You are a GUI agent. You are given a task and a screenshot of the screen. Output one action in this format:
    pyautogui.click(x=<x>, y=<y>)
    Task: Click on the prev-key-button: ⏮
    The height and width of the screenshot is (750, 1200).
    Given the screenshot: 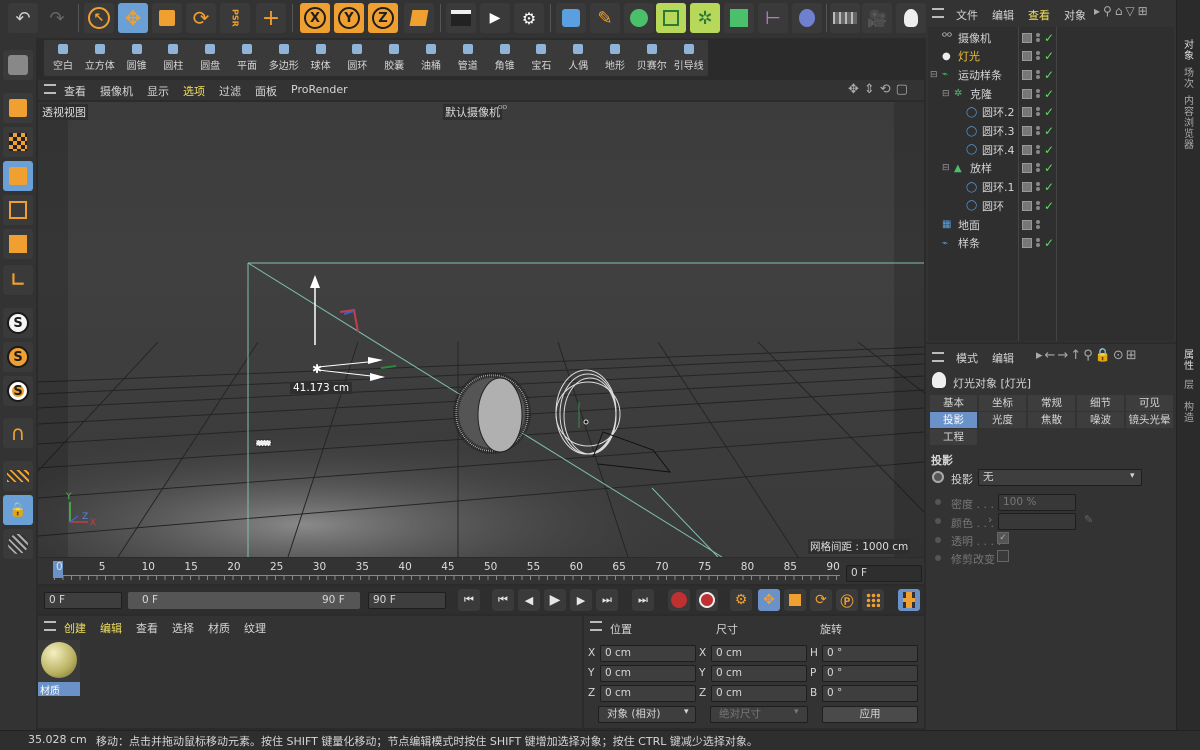 What is the action you would take?
    pyautogui.click(x=503, y=600)
    